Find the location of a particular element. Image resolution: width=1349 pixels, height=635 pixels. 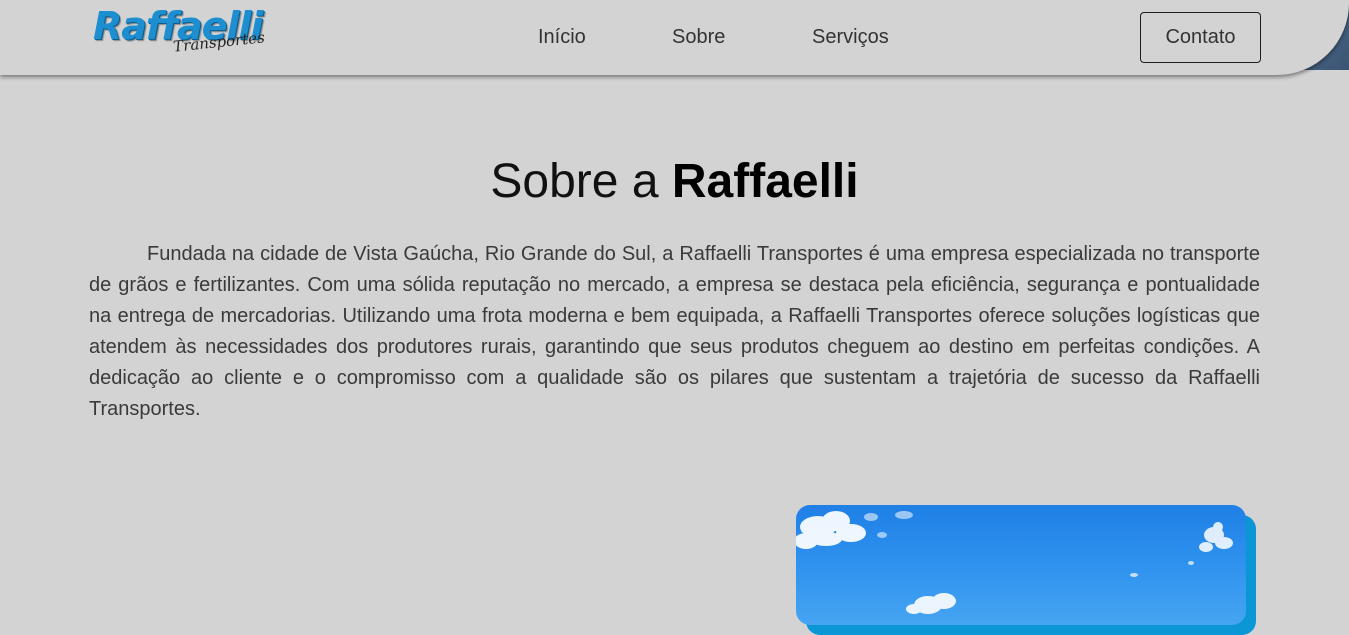

about-title-brand: Raffaelli is located at coordinates (765, 181).